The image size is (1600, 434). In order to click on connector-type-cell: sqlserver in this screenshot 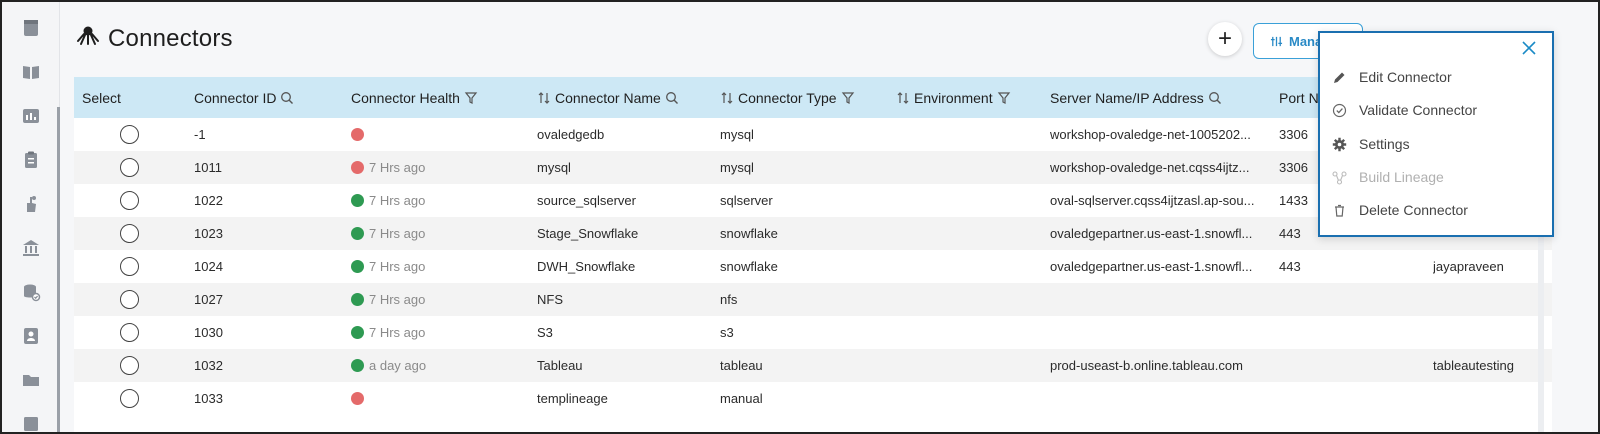, I will do `click(746, 200)`.